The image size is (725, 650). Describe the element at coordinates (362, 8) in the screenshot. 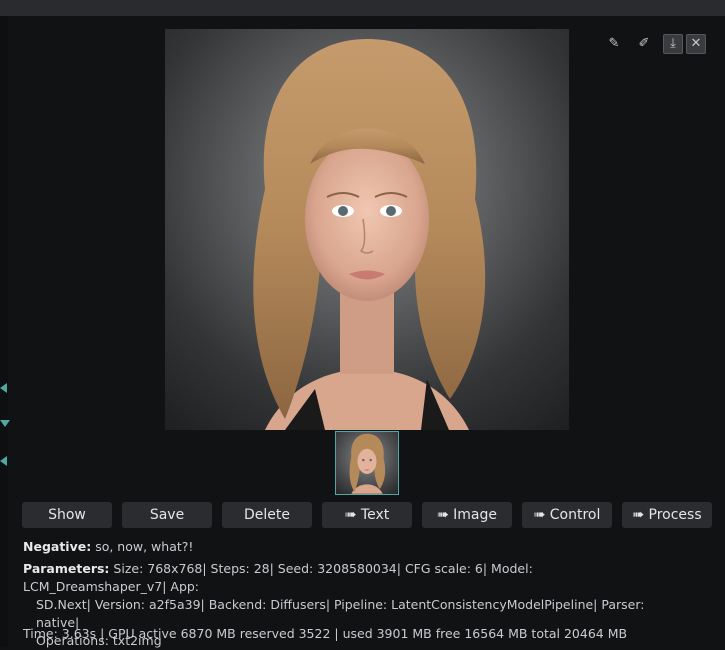

I see `top-bar` at that location.